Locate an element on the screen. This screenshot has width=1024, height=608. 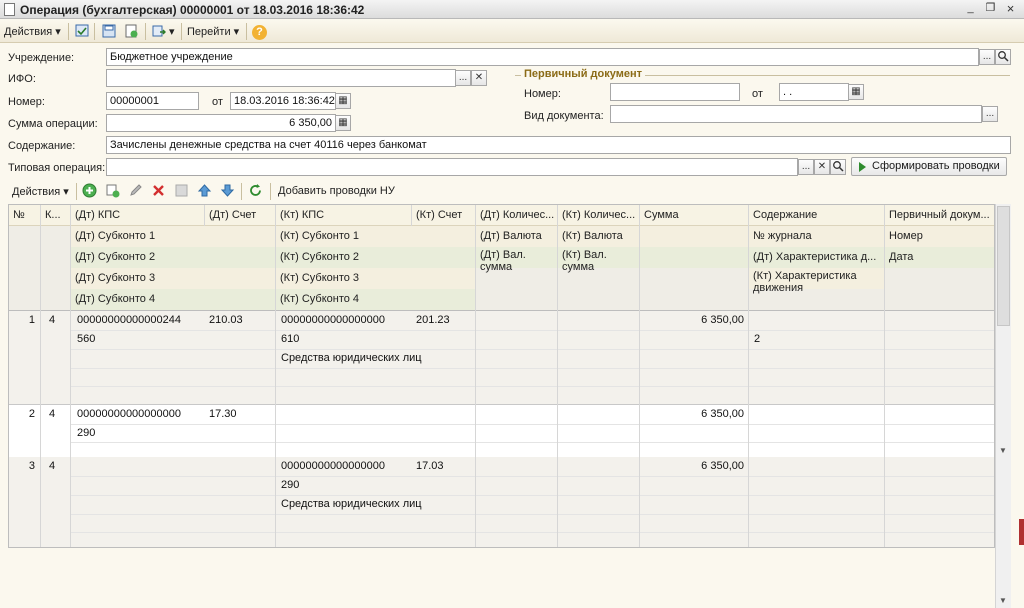
cell-zhurnal: 2 is located at coordinates (817, 339).